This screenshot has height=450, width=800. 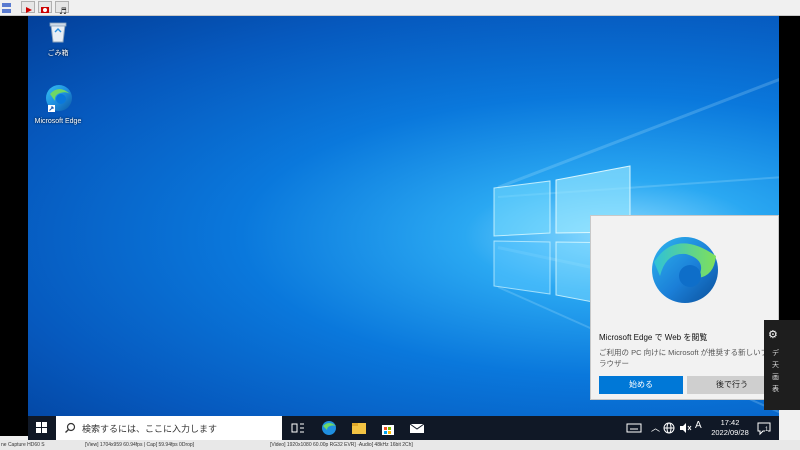 I want to click on clock: 17:42 2022/09/28, so click(x=730, y=428).